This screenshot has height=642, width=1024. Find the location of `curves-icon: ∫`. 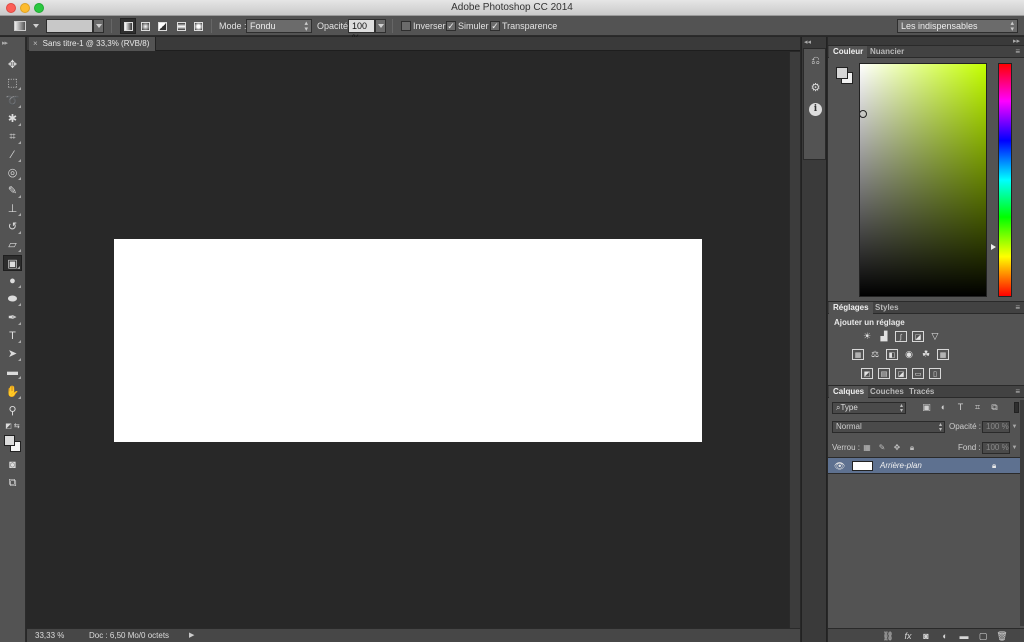

curves-icon: ∫ is located at coordinates (901, 336).